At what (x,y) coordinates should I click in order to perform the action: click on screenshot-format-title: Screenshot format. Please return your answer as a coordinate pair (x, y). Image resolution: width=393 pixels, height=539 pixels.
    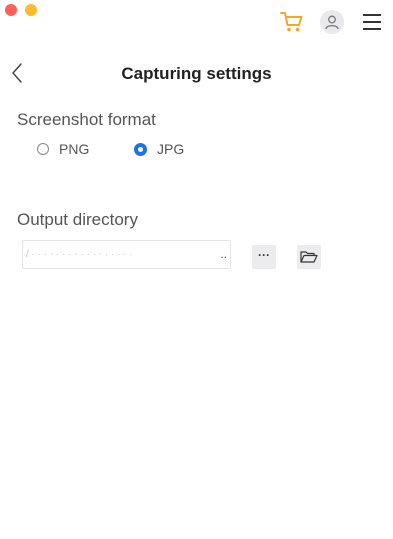
    Looking at the image, I should click on (86, 119).